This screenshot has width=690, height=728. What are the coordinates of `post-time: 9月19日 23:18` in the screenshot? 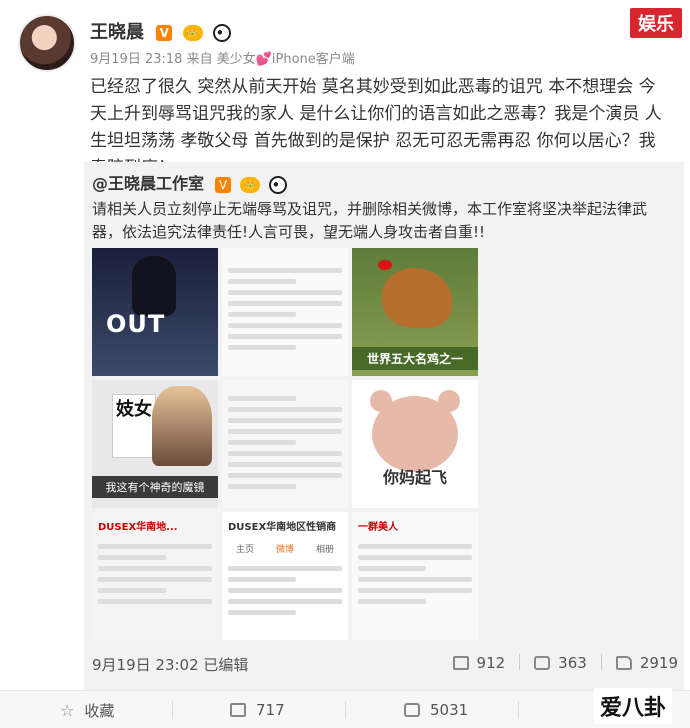 It's located at (136, 59).